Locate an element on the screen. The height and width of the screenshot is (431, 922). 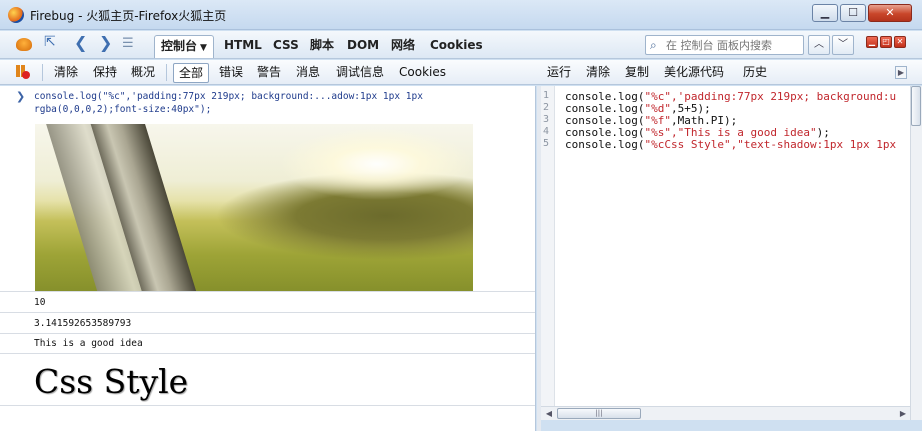
forward-arrow-icon: ❯ is located at coordinates (105, 42).